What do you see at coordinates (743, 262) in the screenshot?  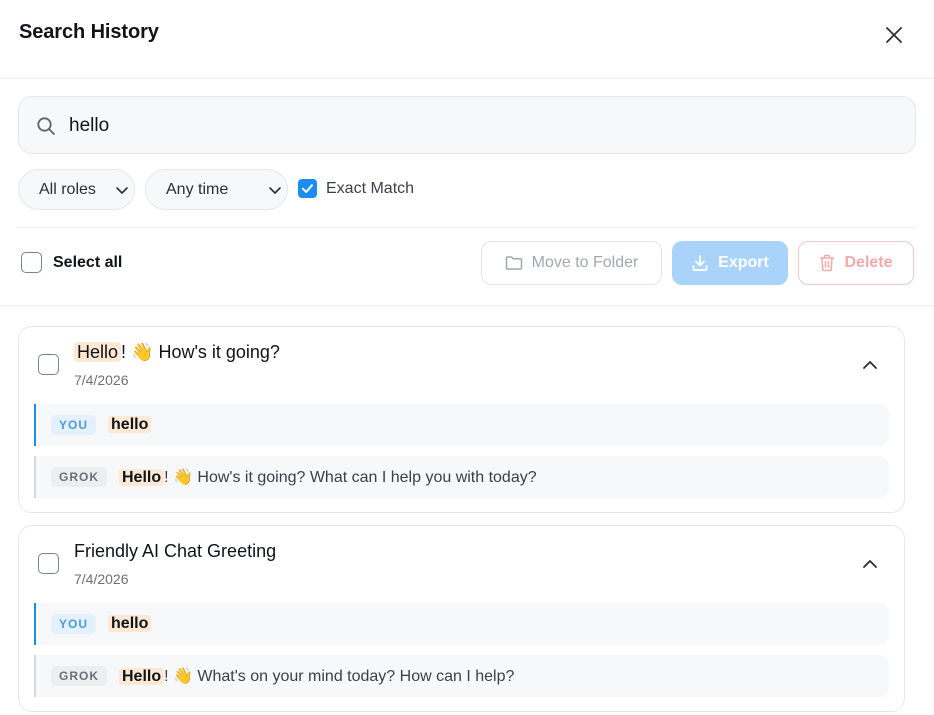 I see `export-label: Export` at bounding box center [743, 262].